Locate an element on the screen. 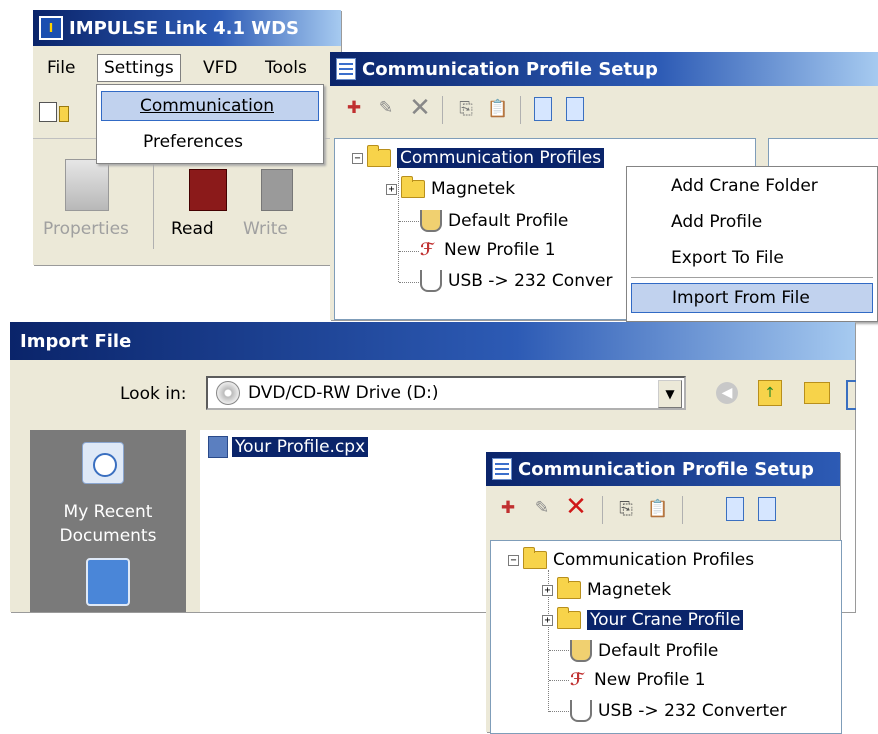  tree-item-your-crane-profile: + Your Crane Profile is located at coordinates (643, 618).